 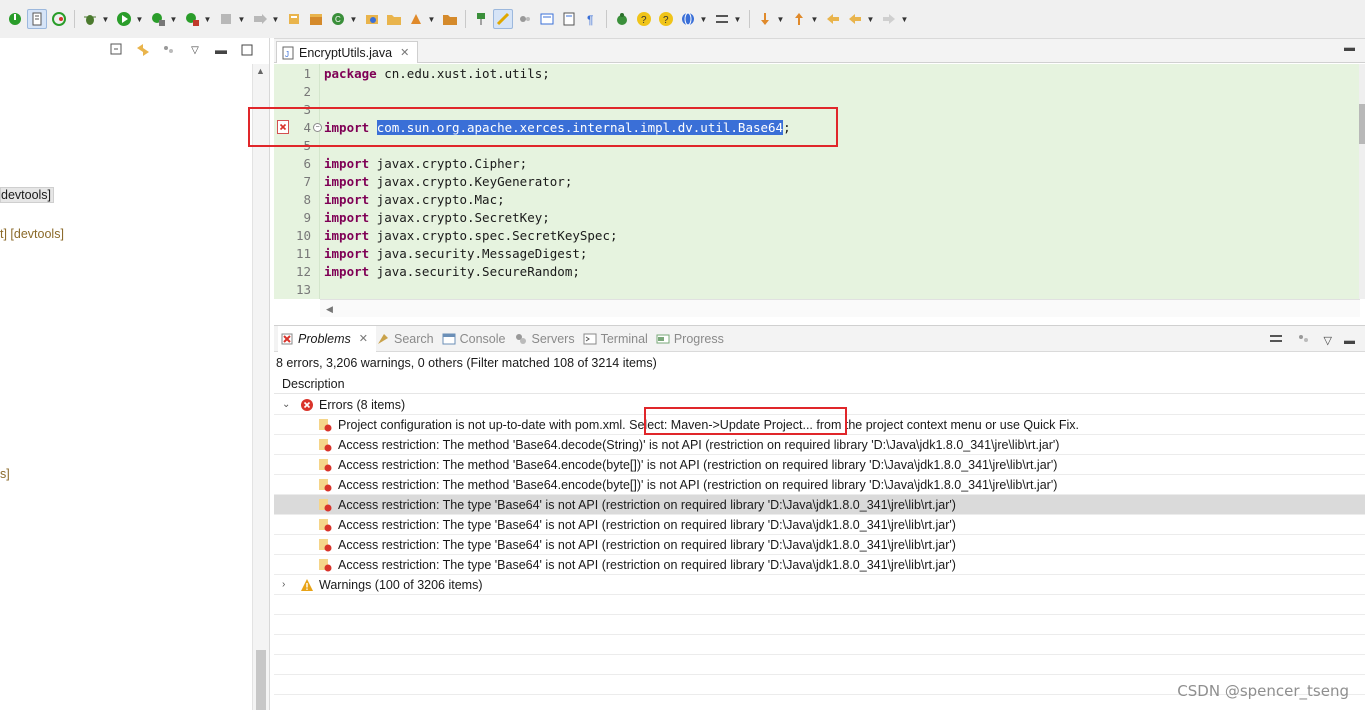 What do you see at coordinates (437, 74) in the screenshot?
I see `code-line: package cn.edu.xust.iot.utils;` at bounding box center [437, 74].